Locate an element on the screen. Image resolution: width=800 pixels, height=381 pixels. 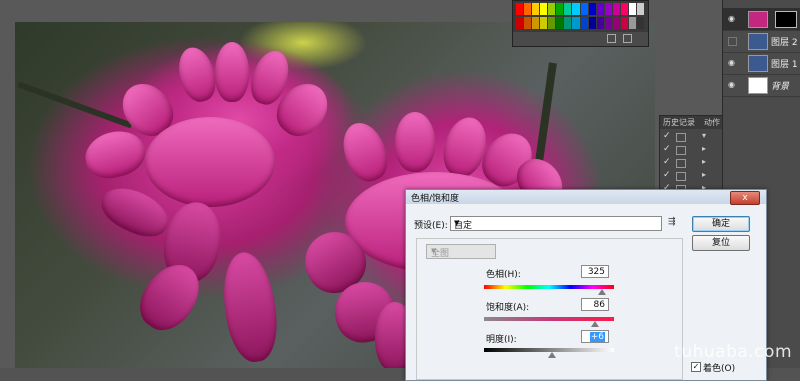
lightness-label: 明度(I): is located at coordinates (501, 340).